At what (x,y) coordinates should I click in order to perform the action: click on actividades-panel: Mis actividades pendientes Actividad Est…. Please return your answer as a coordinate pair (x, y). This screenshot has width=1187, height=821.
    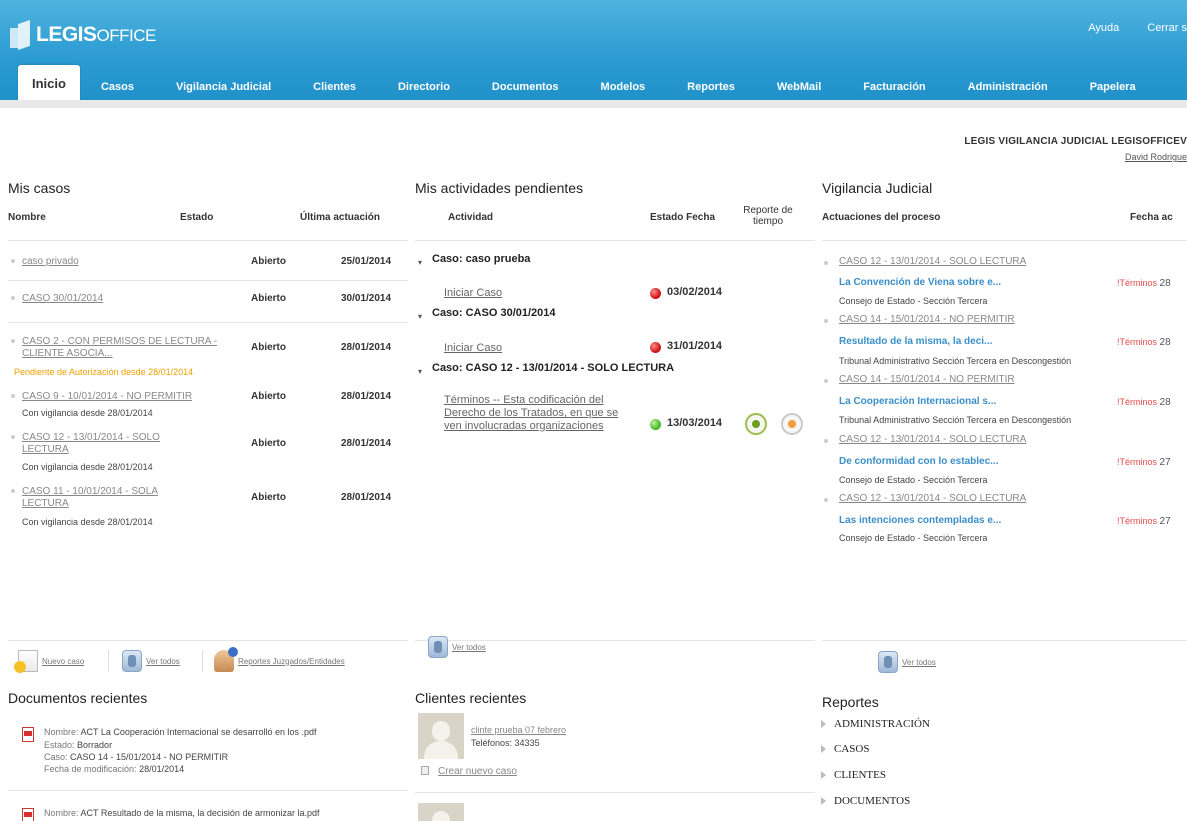
    Looking at the image, I should click on (615, 210).